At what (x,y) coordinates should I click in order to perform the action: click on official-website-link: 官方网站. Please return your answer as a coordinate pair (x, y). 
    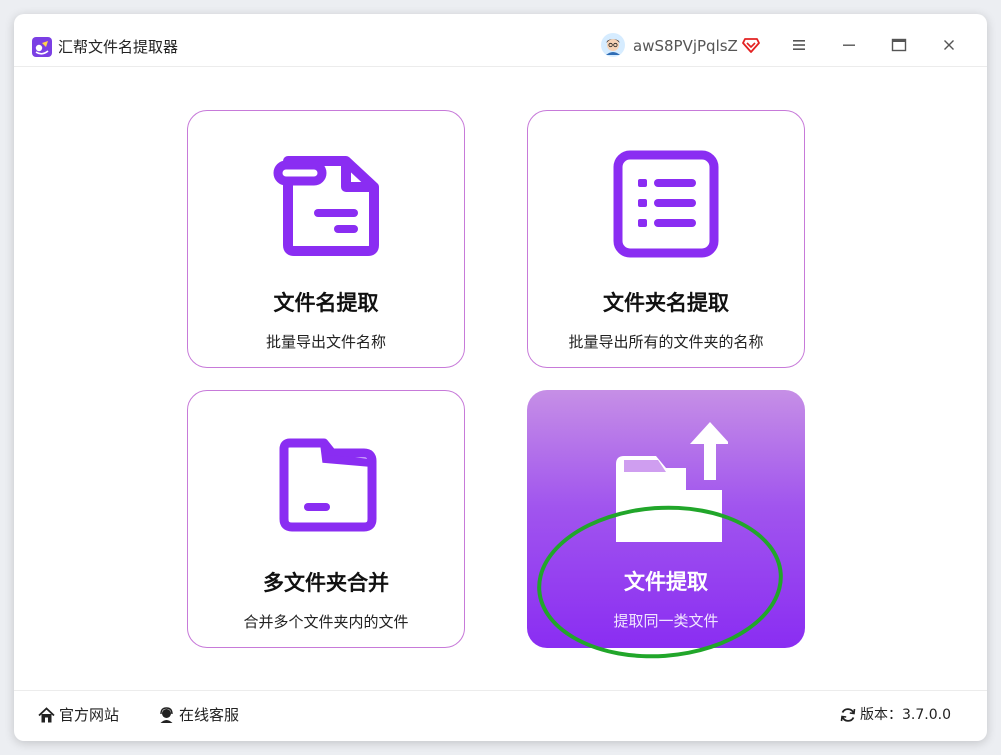
    Looking at the image, I should click on (78, 715).